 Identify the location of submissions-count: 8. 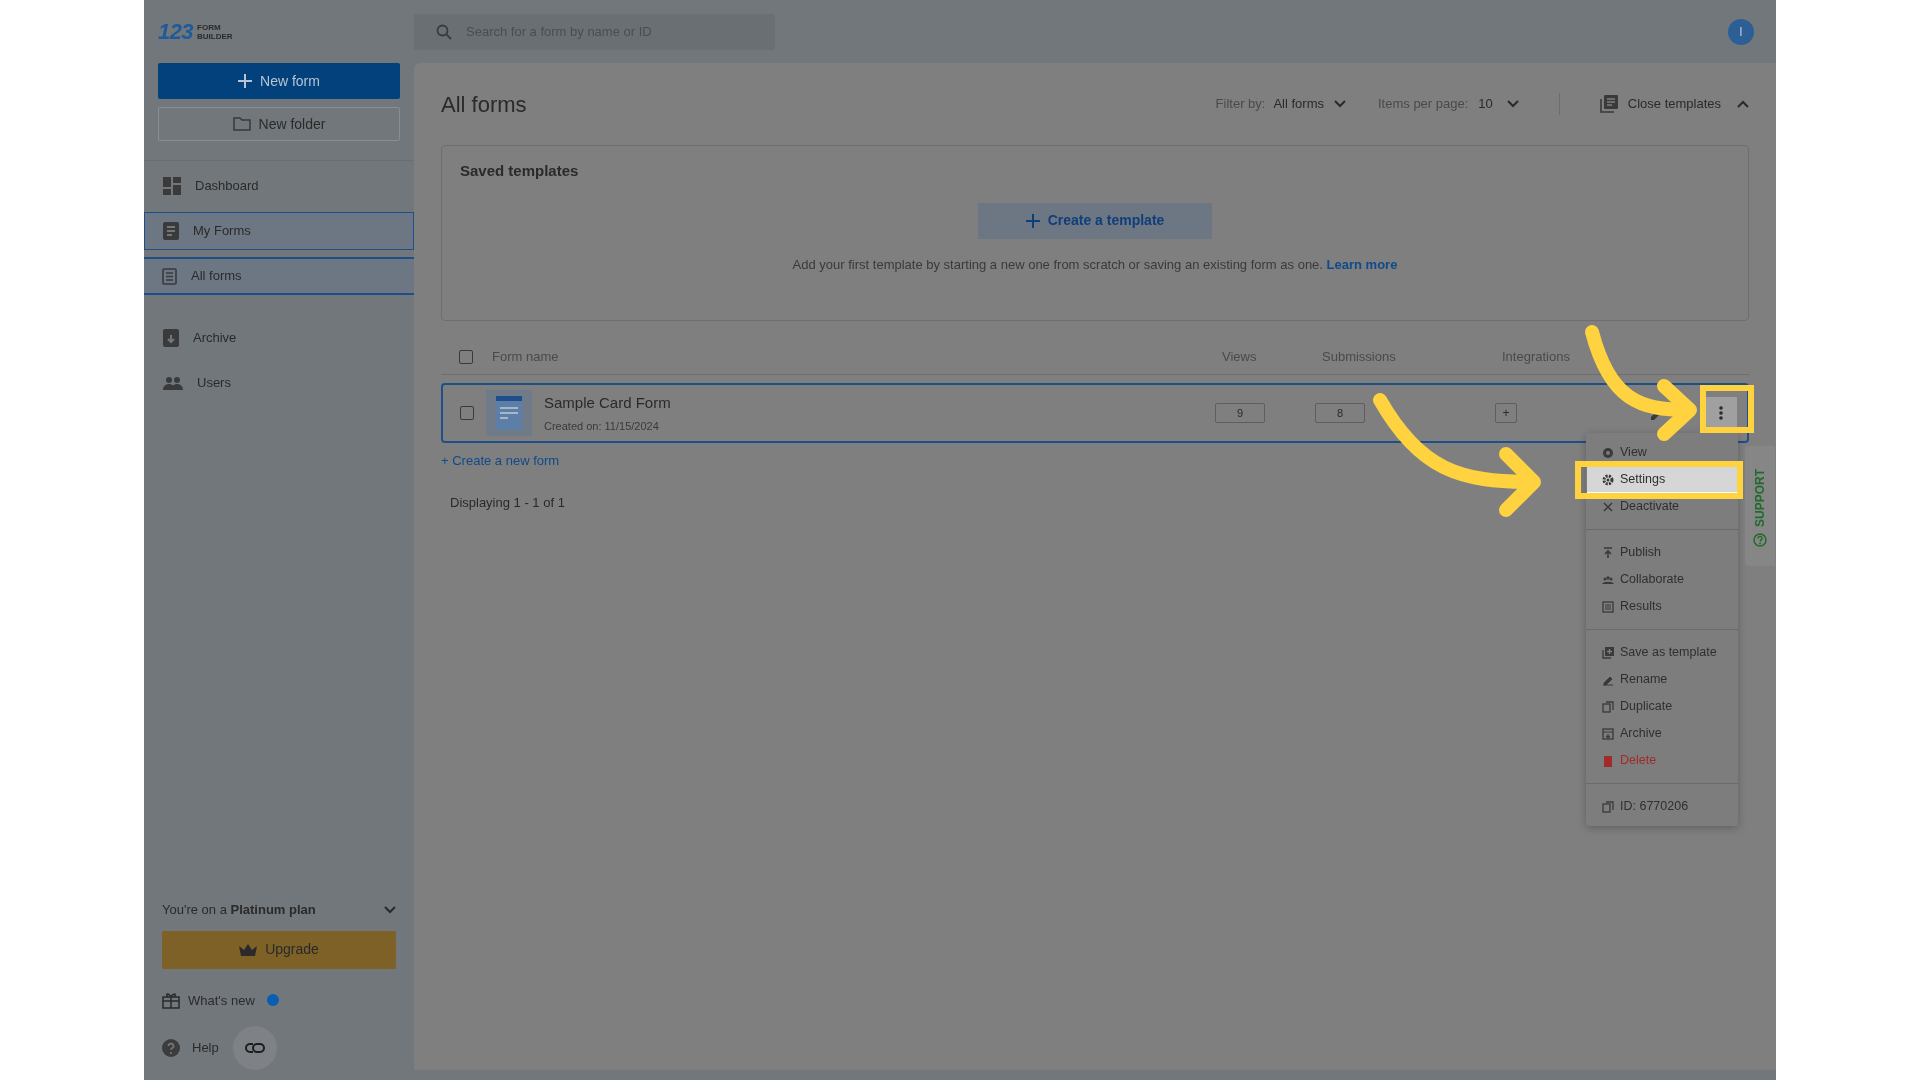
(1340, 413).